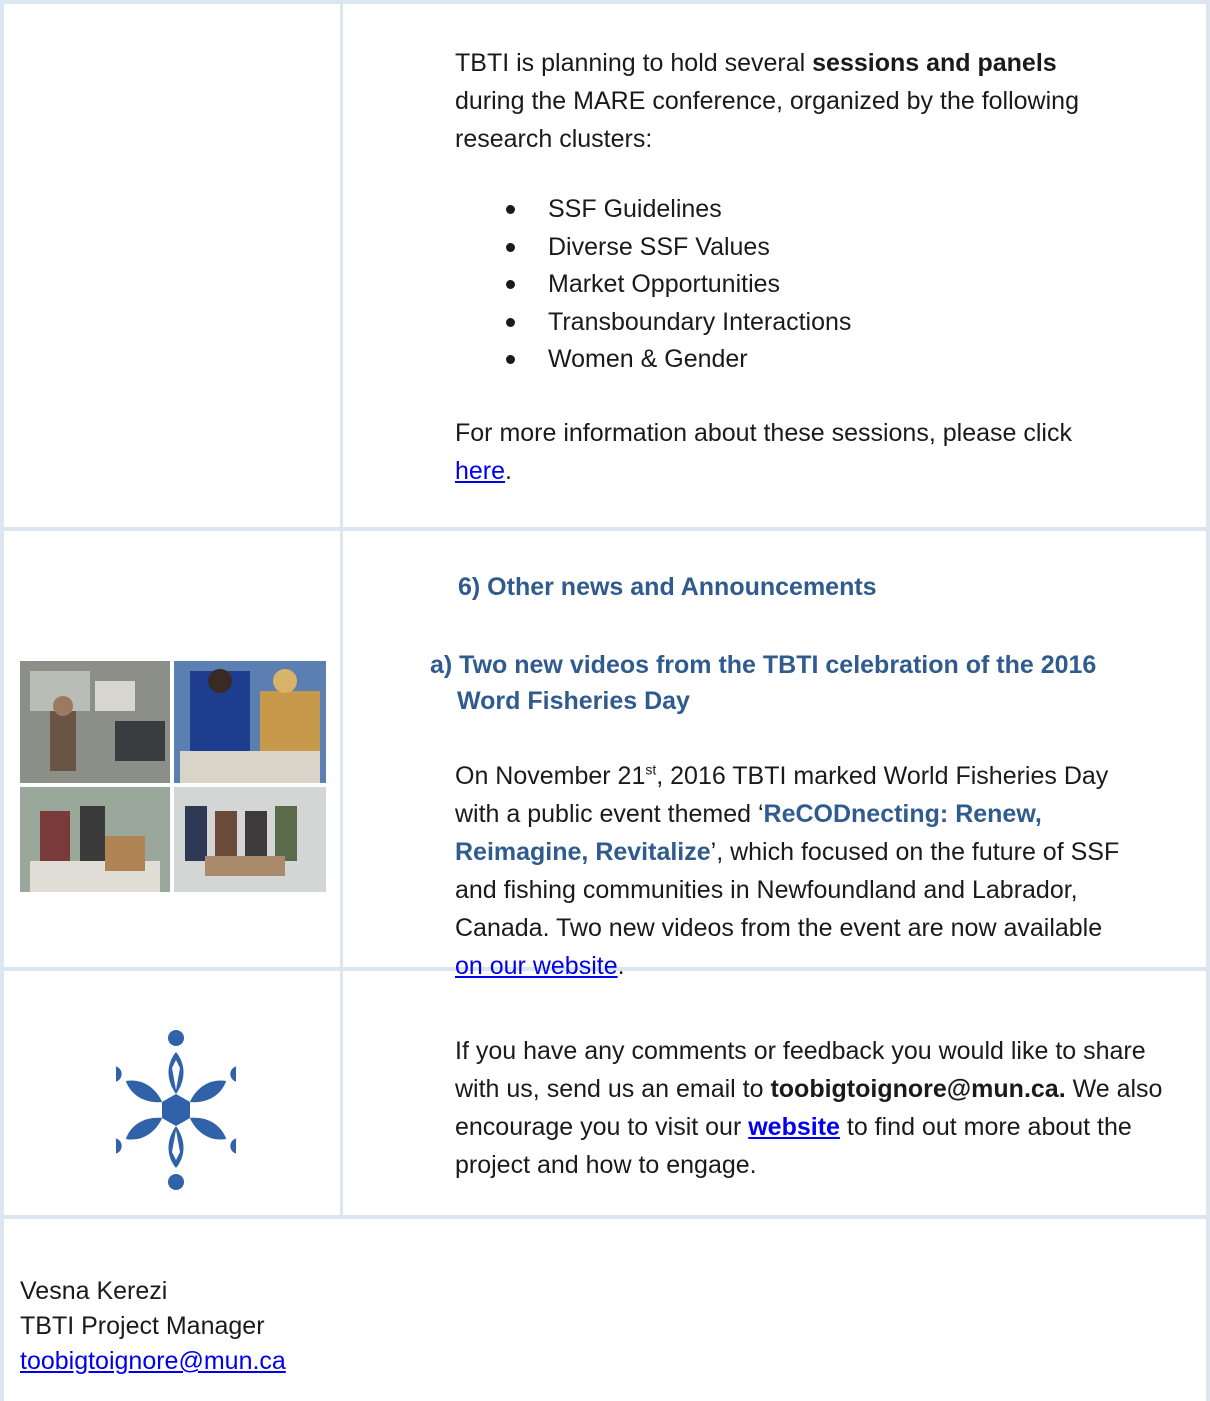 This screenshot has height=1401, width=1210. I want to click on website-link: website, so click(794, 1127).